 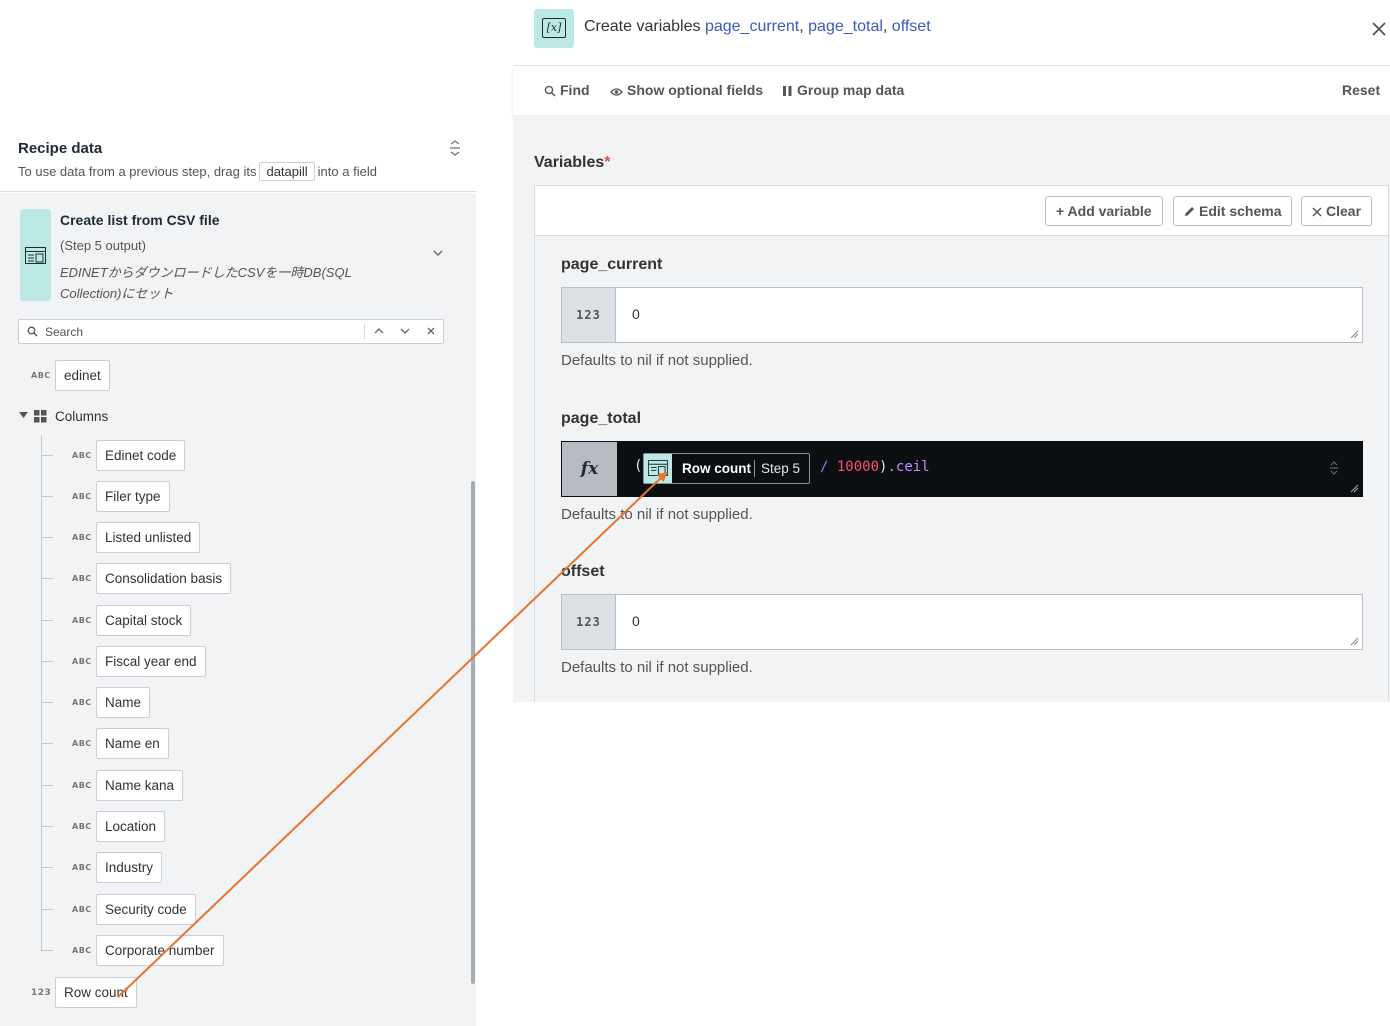 I want to click on datapill-search, so click(x=231, y=331).